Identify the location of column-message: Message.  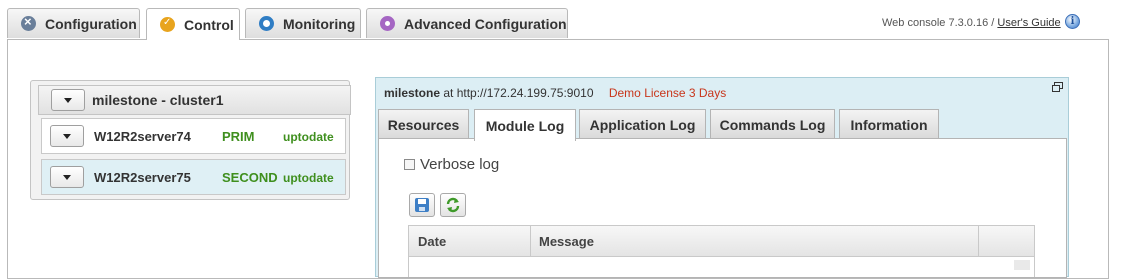
(755, 241).